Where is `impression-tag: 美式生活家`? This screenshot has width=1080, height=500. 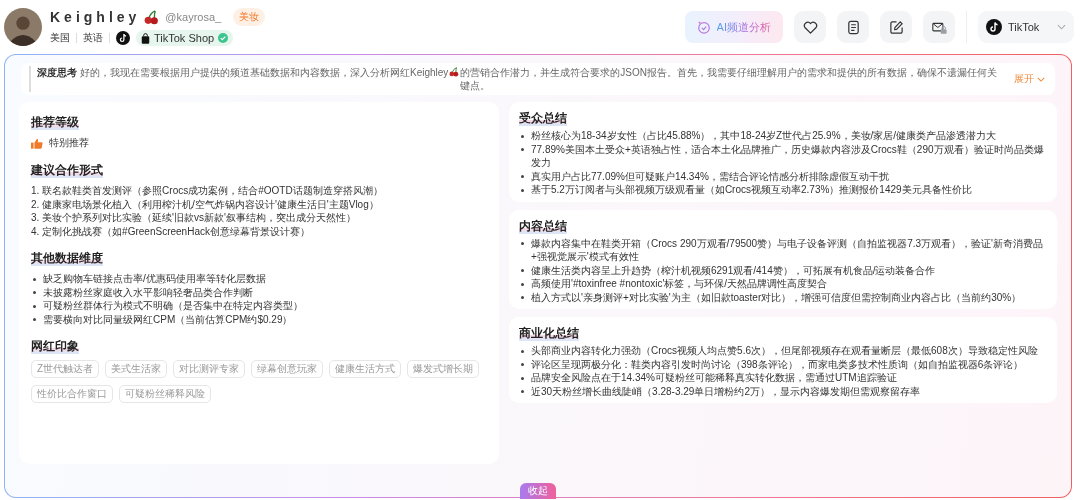
impression-tag: 美式生活家 is located at coordinates (136, 369).